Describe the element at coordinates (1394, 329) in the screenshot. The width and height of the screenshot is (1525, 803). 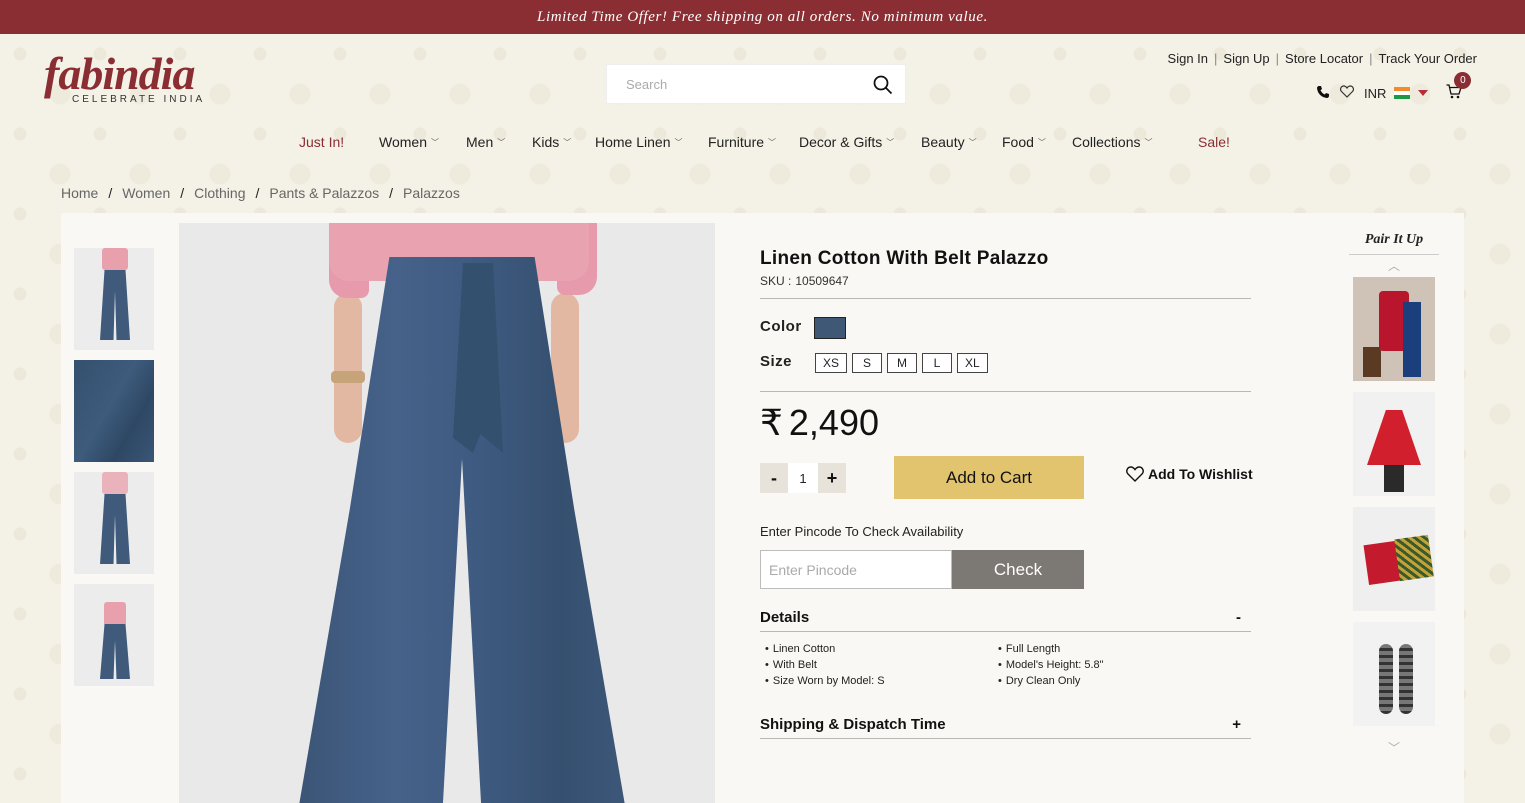
I see `pair-product-kurta` at that location.